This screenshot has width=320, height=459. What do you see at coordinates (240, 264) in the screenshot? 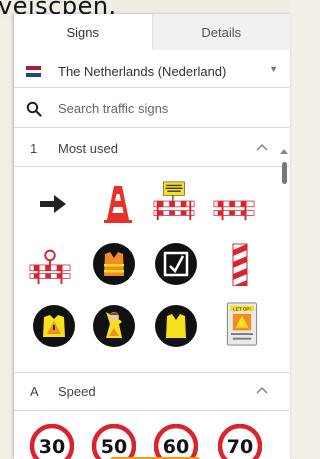
I see `bollard-sign-icon` at bounding box center [240, 264].